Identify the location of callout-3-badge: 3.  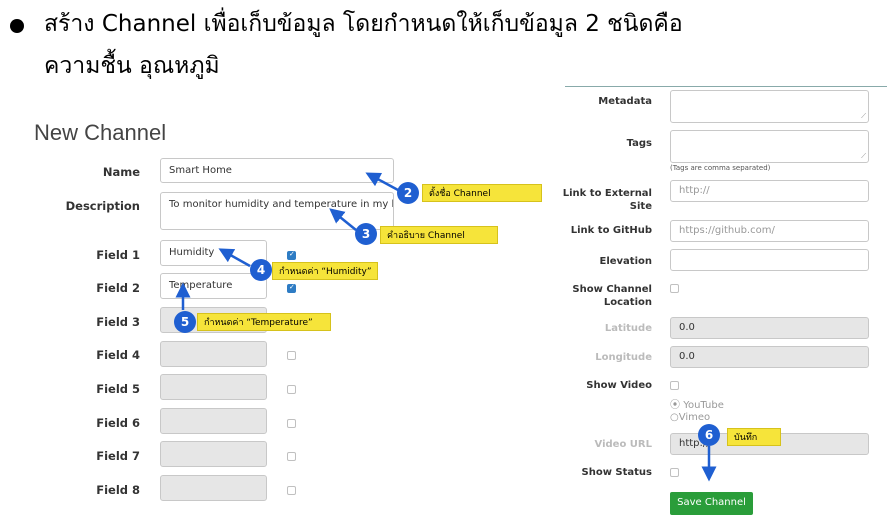
(366, 234).